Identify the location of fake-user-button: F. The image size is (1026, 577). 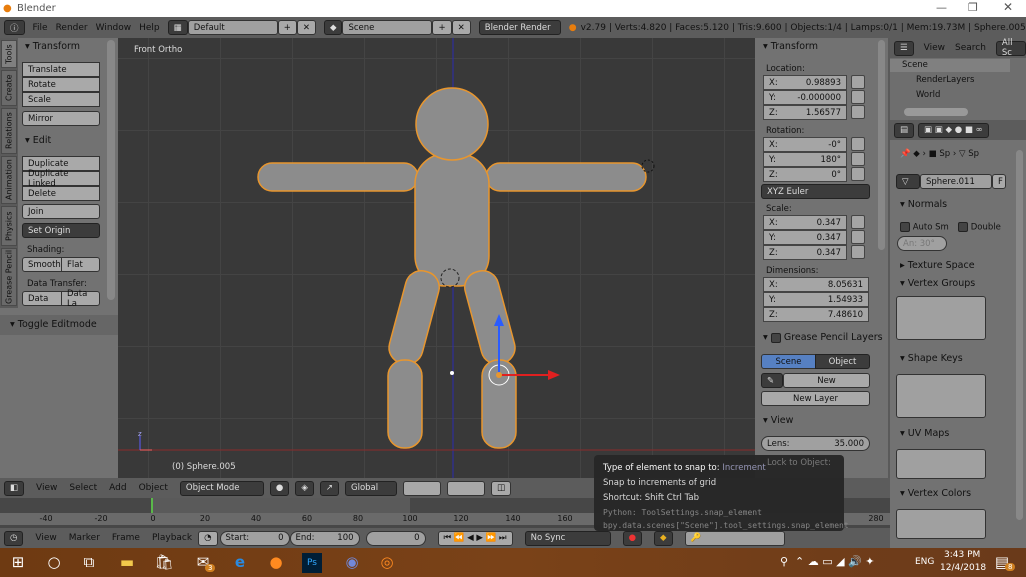
(999, 181).